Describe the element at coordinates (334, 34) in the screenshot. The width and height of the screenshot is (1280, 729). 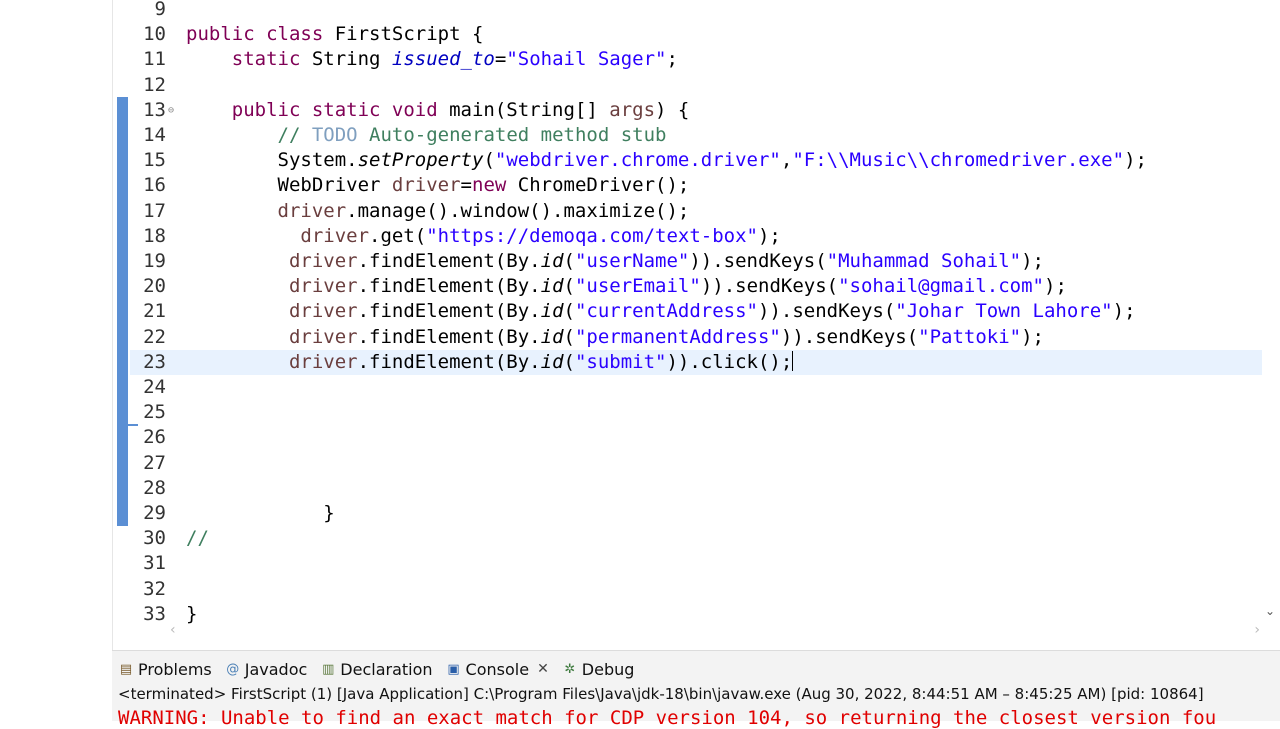
I see `line-code: public class FirstScript {` at that location.